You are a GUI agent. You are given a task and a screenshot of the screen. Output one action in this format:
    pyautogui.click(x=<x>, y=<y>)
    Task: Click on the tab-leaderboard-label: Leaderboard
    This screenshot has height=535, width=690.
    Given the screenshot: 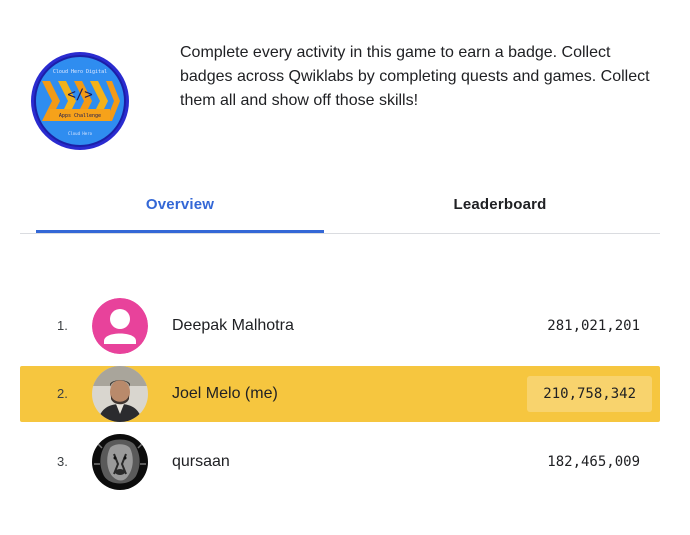 What is the action you would take?
    pyautogui.click(x=500, y=204)
    